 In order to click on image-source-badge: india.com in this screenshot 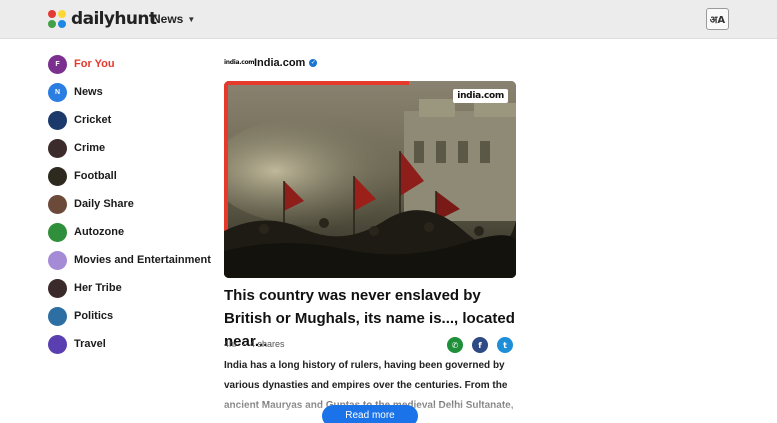, I will do `click(480, 96)`.